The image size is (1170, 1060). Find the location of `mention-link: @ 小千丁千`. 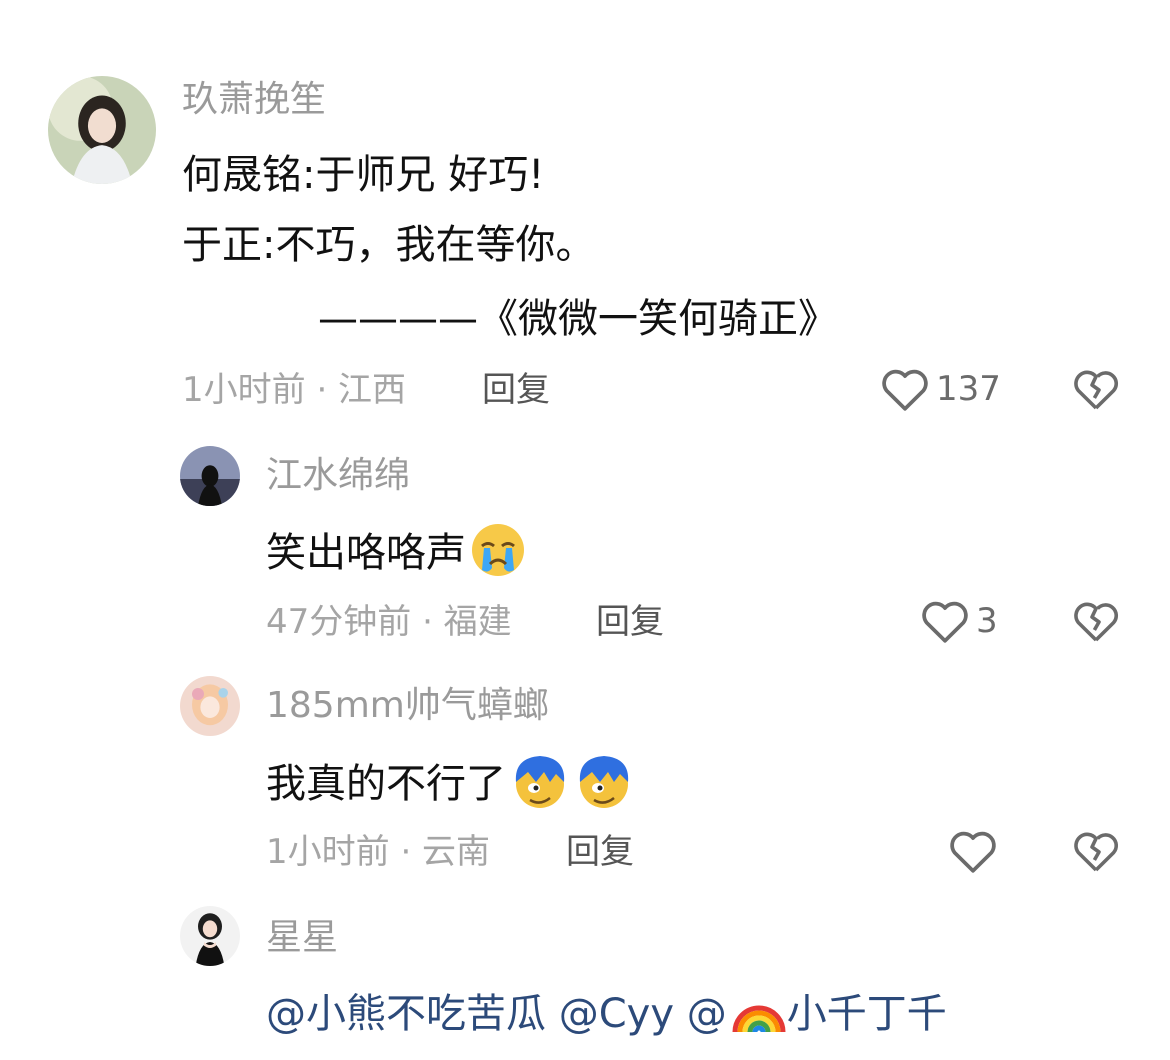

mention-link: @ 小千丁千 is located at coordinates (817, 1014).